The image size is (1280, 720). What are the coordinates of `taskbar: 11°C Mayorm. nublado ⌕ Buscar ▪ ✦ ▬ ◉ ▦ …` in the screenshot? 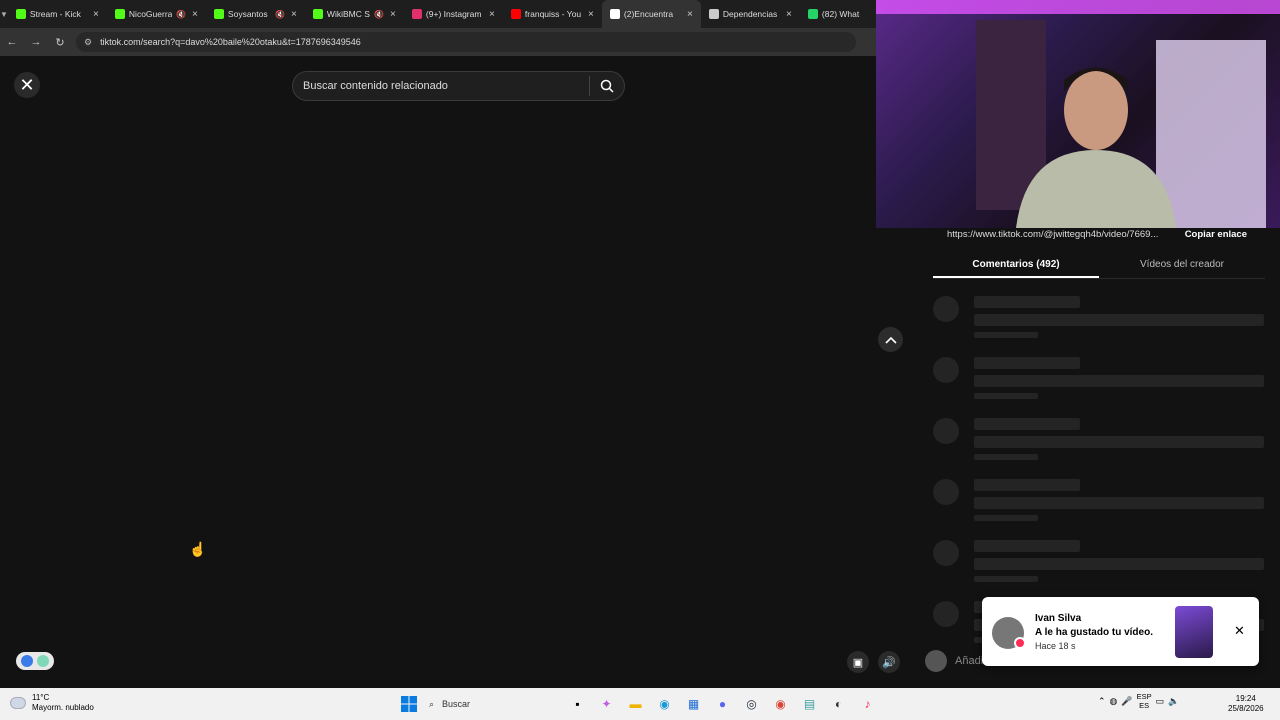 It's located at (640, 704).